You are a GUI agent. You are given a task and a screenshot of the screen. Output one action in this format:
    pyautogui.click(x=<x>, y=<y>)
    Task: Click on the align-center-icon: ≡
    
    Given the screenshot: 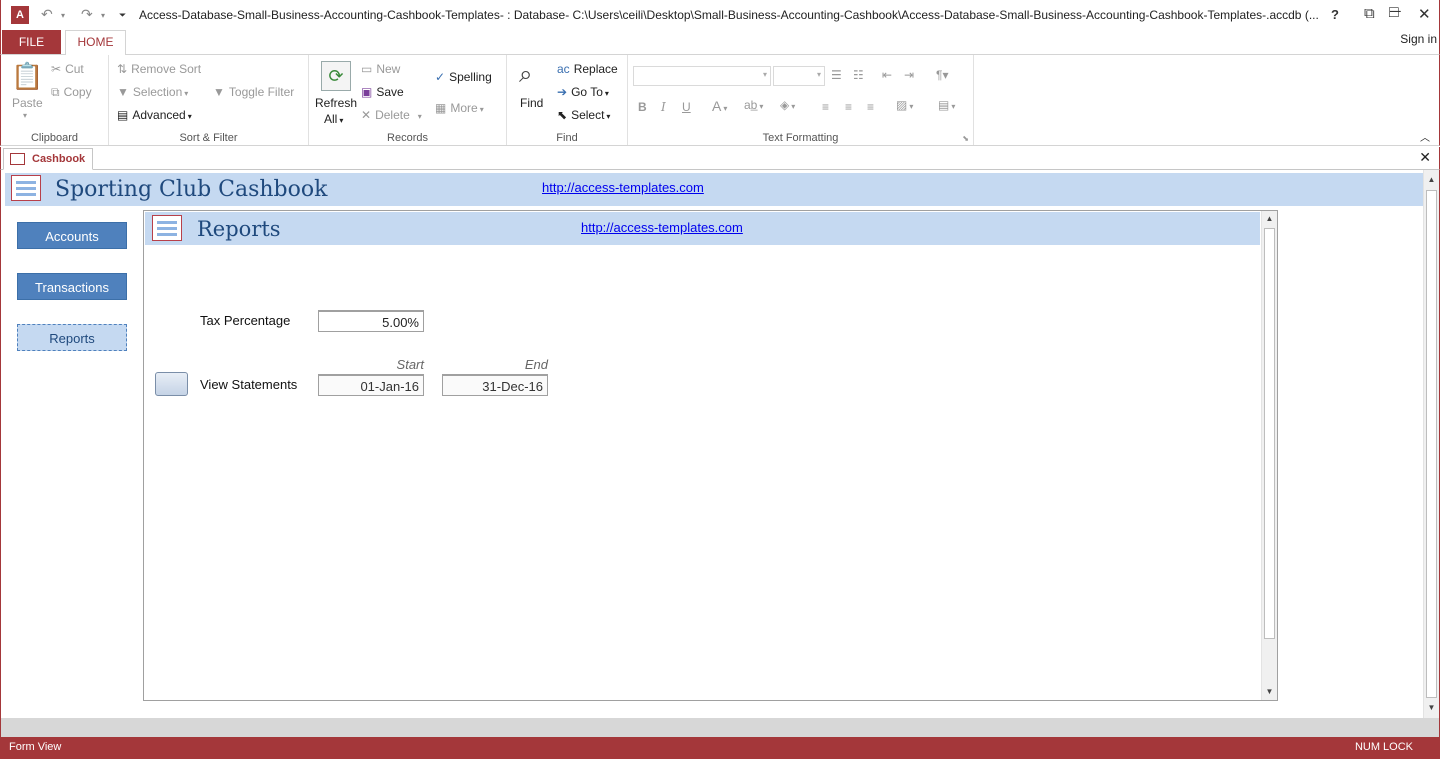 What is the action you would take?
    pyautogui.click(x=848, y=107)
    